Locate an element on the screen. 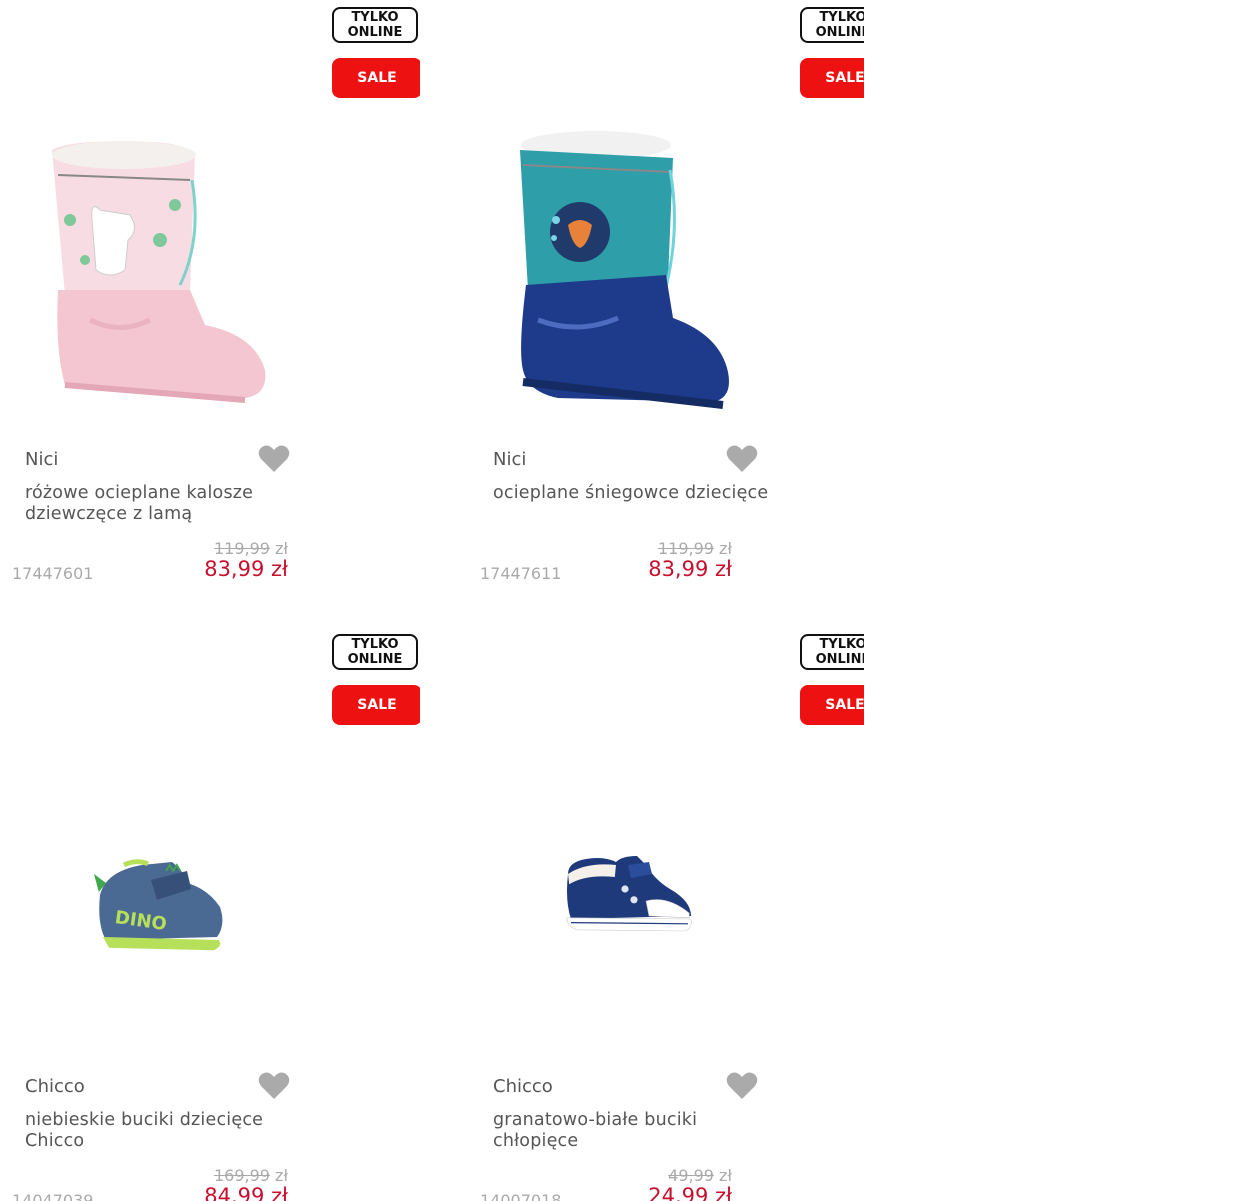 The width and height of the screenshot is (1250, 1201). product-sku: 14047039 is located at coordinates (53, 1196).